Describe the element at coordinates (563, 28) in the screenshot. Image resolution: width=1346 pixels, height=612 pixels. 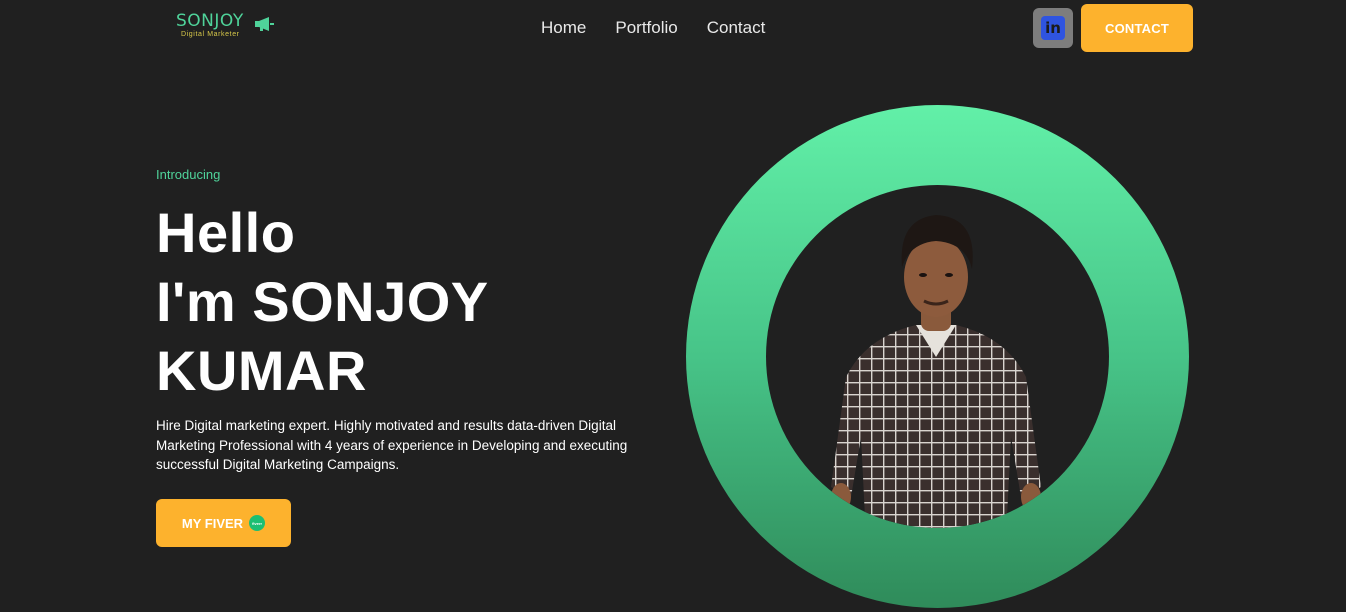
I see `nav-home: Home` at that location.